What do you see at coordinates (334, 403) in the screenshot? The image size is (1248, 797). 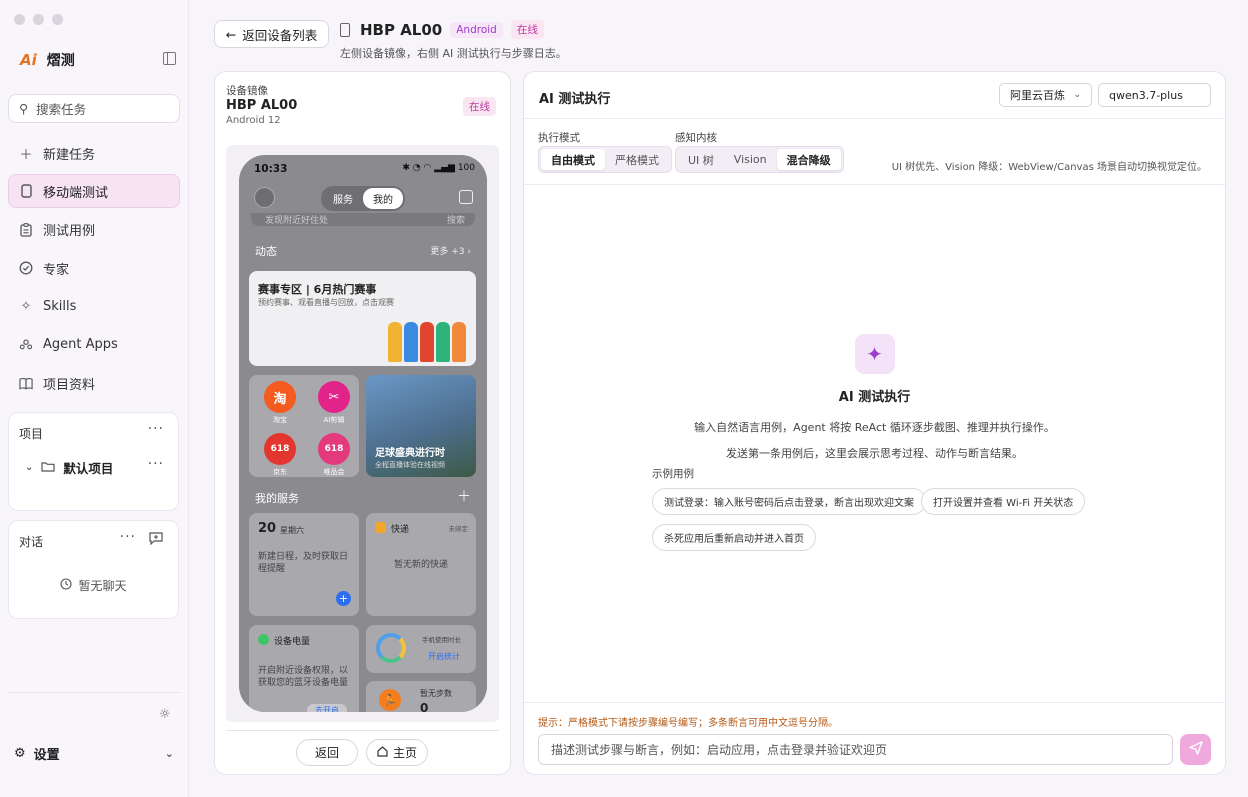 I see `app-ai-clip: ✂ AI剪辑` at bounding box center [334, 403].